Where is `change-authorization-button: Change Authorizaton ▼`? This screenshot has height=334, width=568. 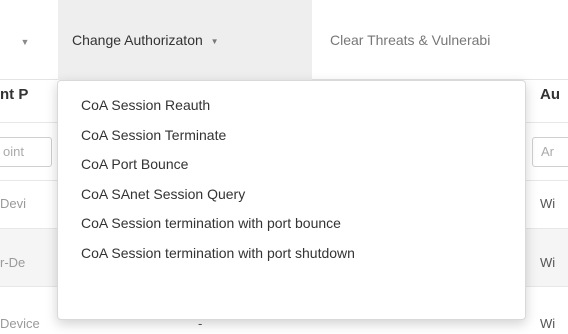 change-authorization-button: Change Authorizaton ▼ is located at coordinates (185, 40).